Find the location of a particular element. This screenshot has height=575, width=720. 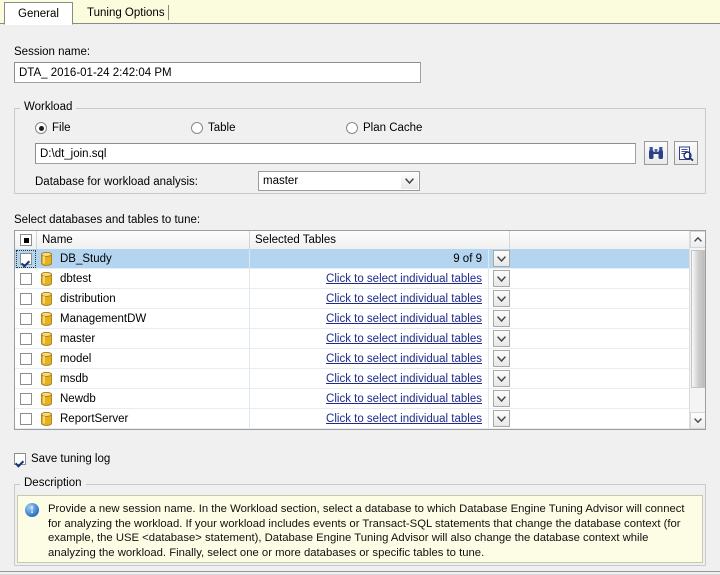

row-database-label: Newdb is located at coordinates (78, 398).